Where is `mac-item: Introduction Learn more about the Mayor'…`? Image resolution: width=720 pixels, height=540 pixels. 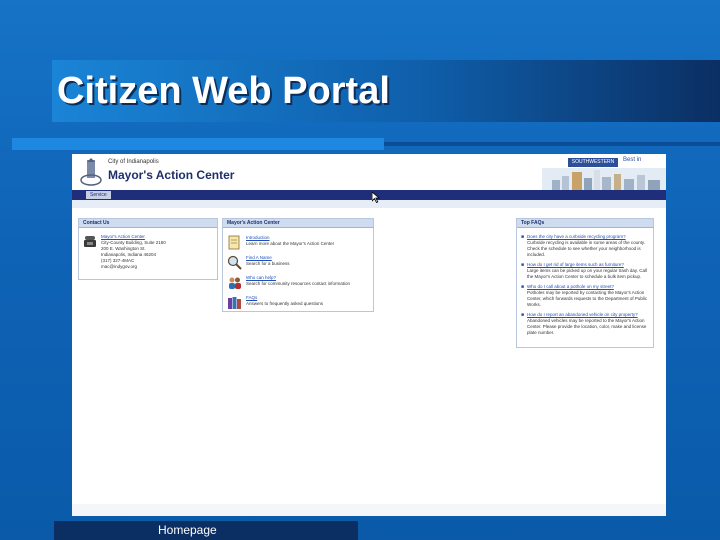
mac-item: Introduction Learn more about the Mayor'… is located at coordinates (298, 242).